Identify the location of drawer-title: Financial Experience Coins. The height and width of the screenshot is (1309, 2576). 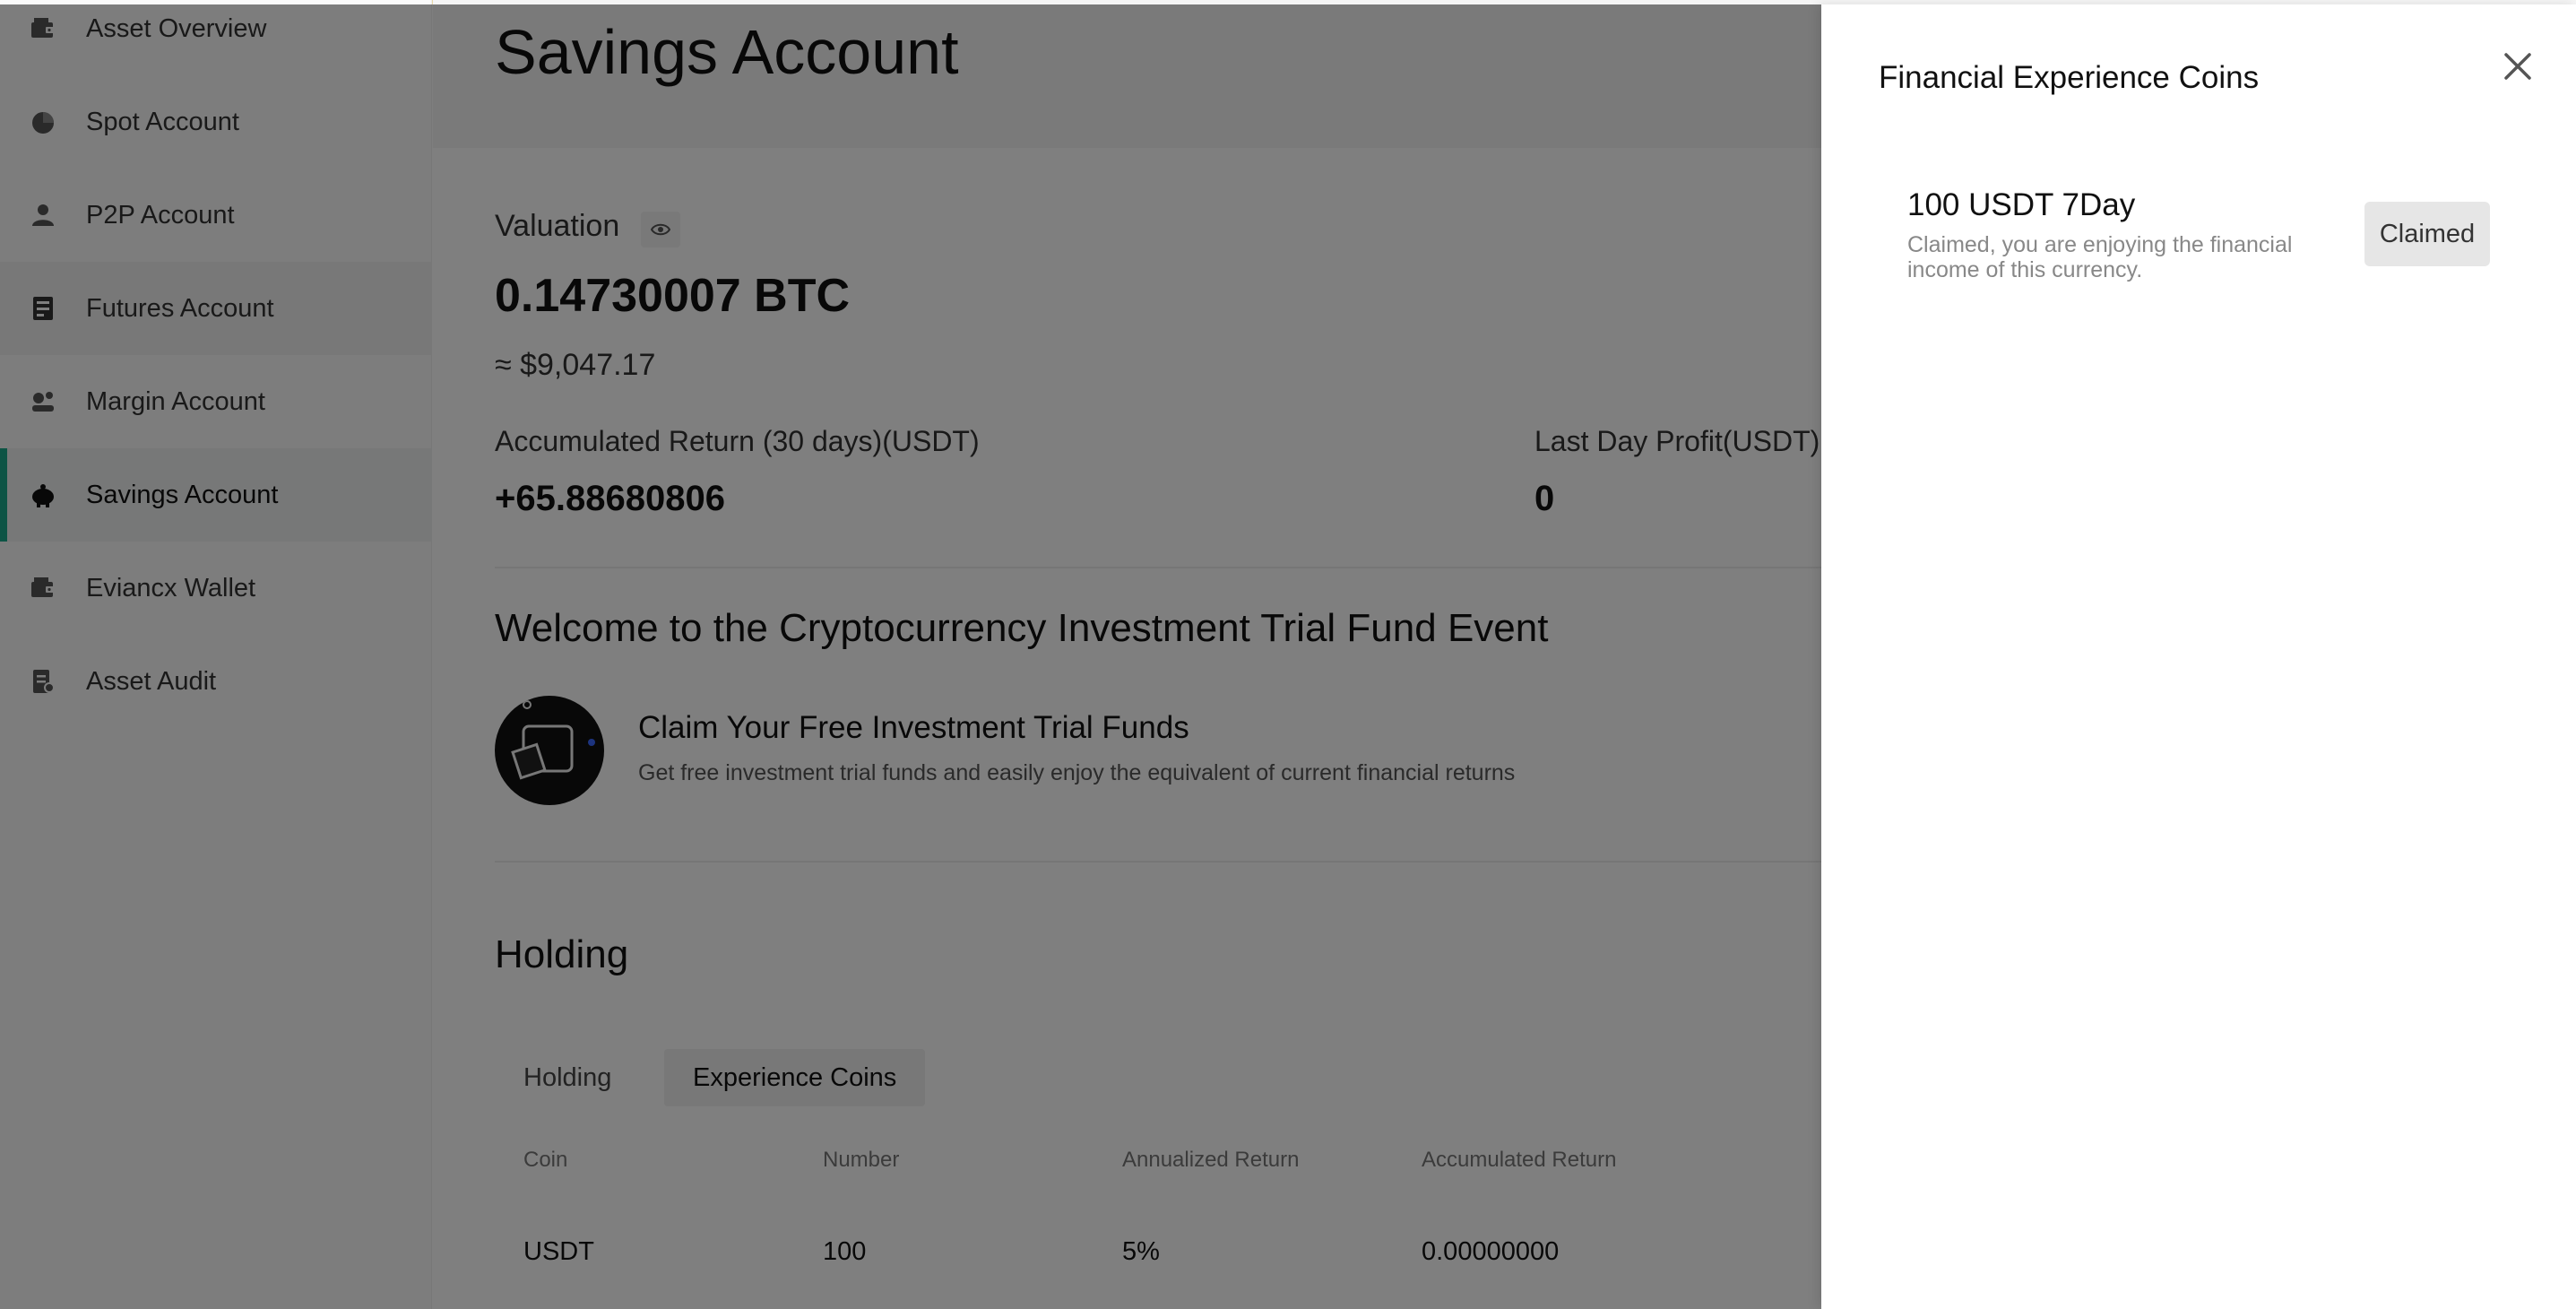
(2069, 77).